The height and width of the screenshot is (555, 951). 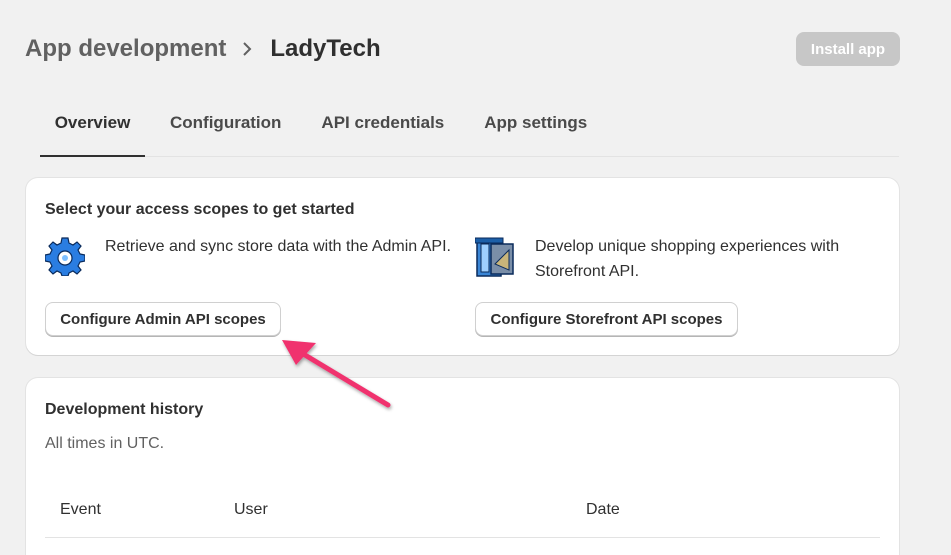 I want to click on column-header-date: Date, so click(x=603, y=509).